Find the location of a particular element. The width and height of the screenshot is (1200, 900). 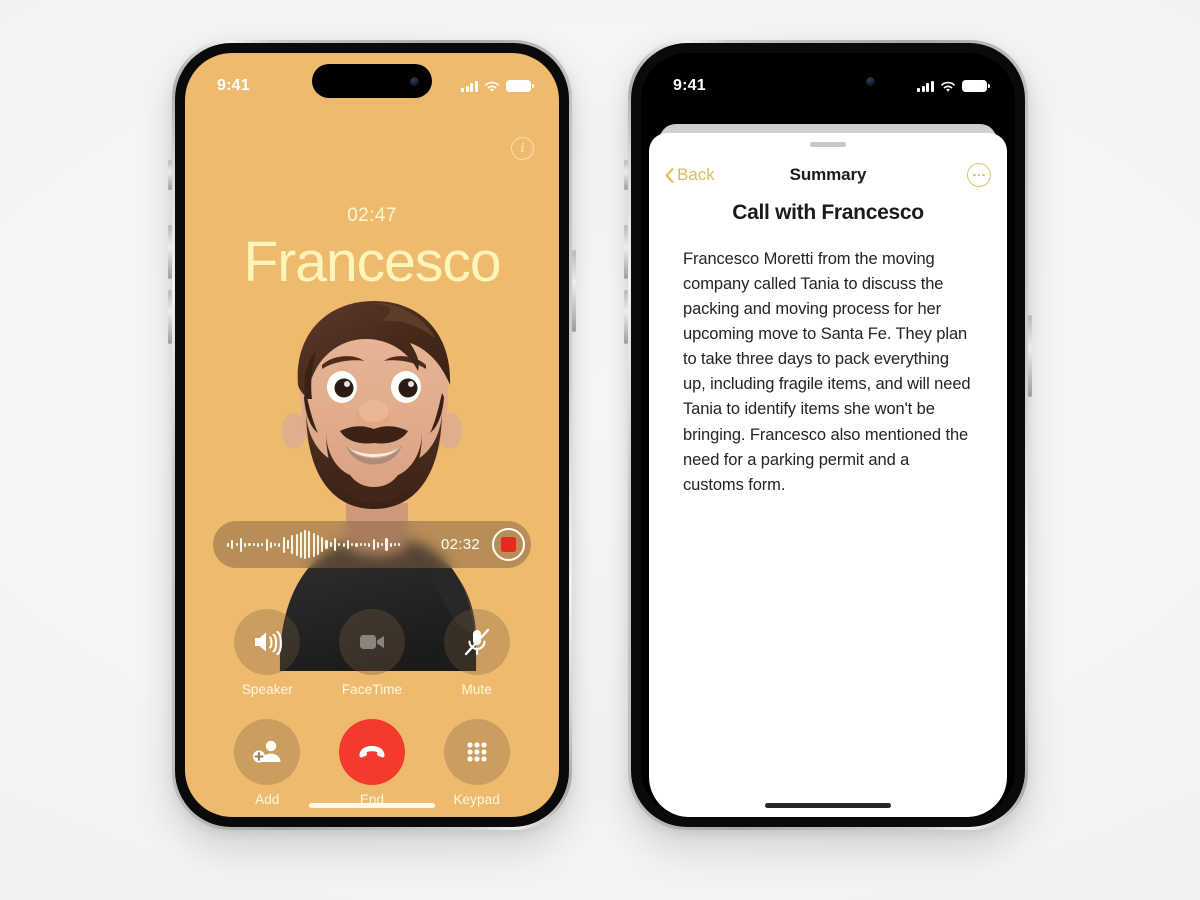

call-controls-grid: Speaker FaceTime Mute Add End Keypad is located at coordinates (372, 708).